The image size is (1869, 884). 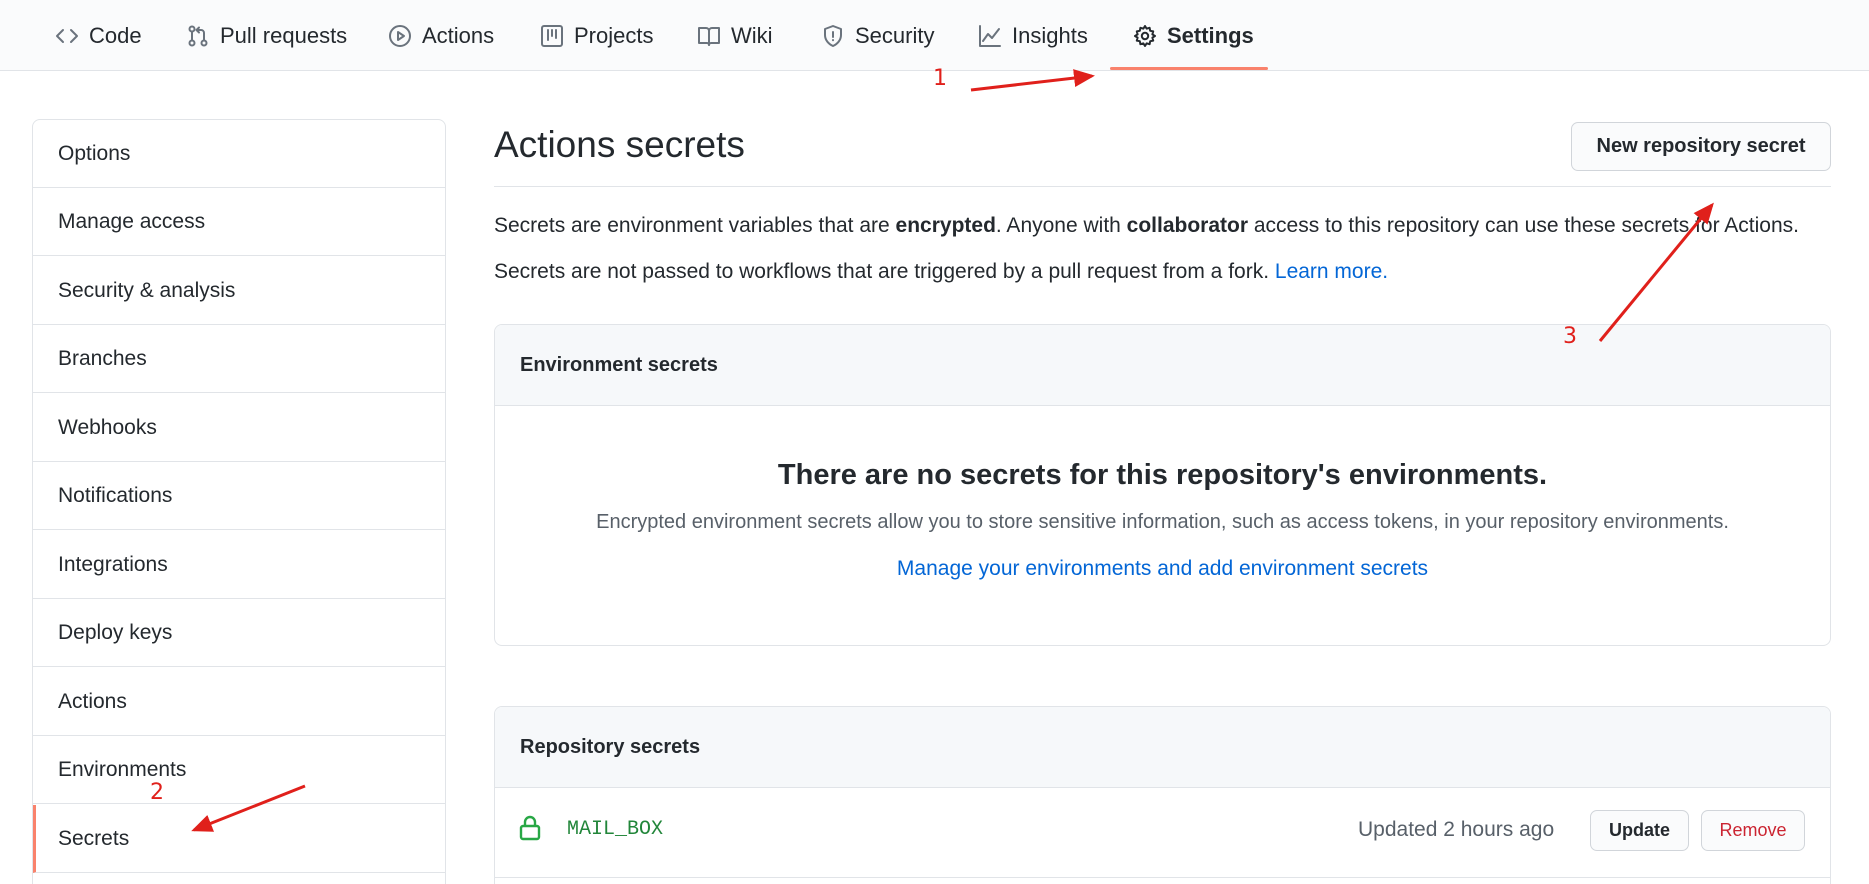 I want to click on tab-actions: Actions, so click(x=441, y=35).